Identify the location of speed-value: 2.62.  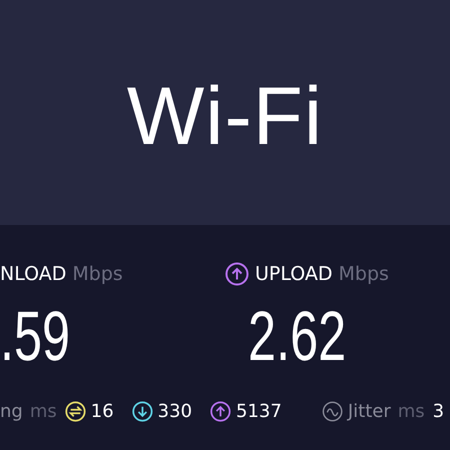
(297, 336).